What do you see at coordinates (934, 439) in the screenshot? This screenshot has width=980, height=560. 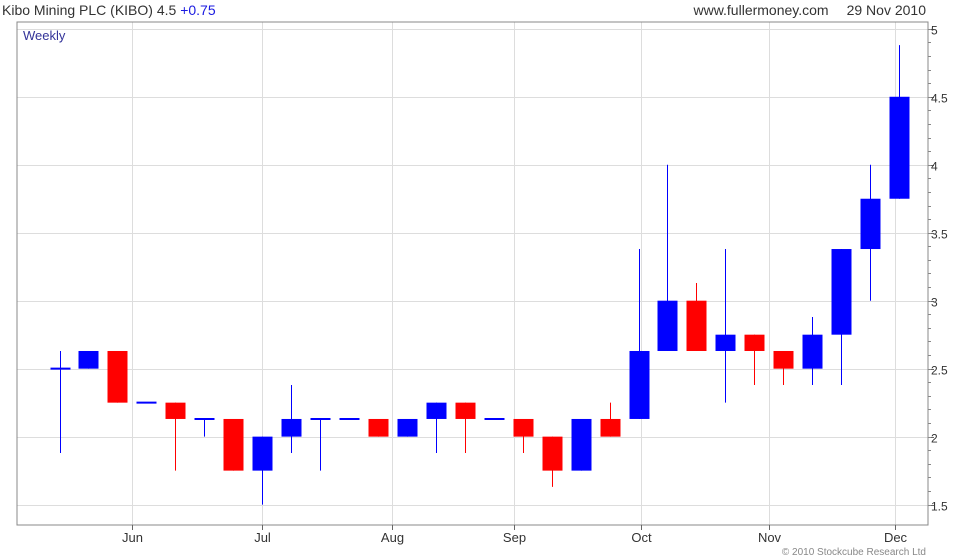 I see `y-tick-label: 2` at bounding box center [934, 439].